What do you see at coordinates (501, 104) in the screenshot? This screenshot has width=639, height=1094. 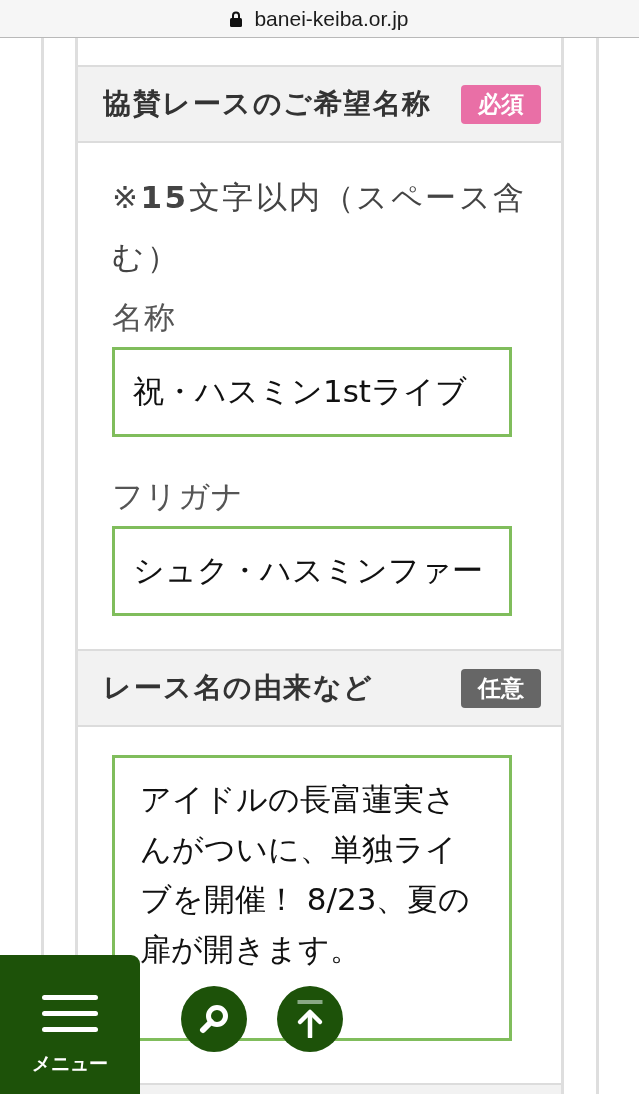 I see `required-badge: 必須` at bounding box center [501, 104].